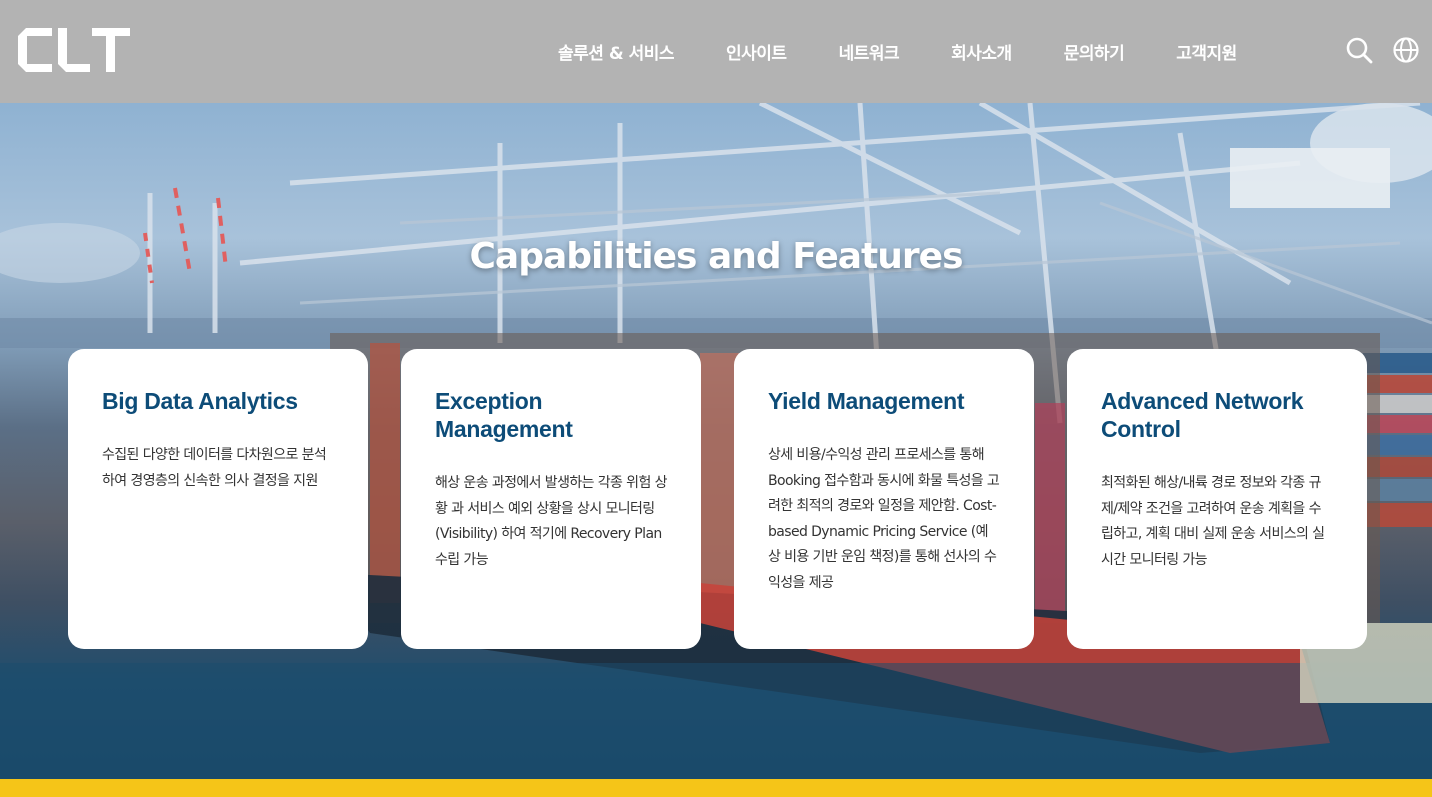  What do you see at coordinates (716, 788) in the screenshot?
I see `footer-accent-bar` at bounding box center [716, 788].